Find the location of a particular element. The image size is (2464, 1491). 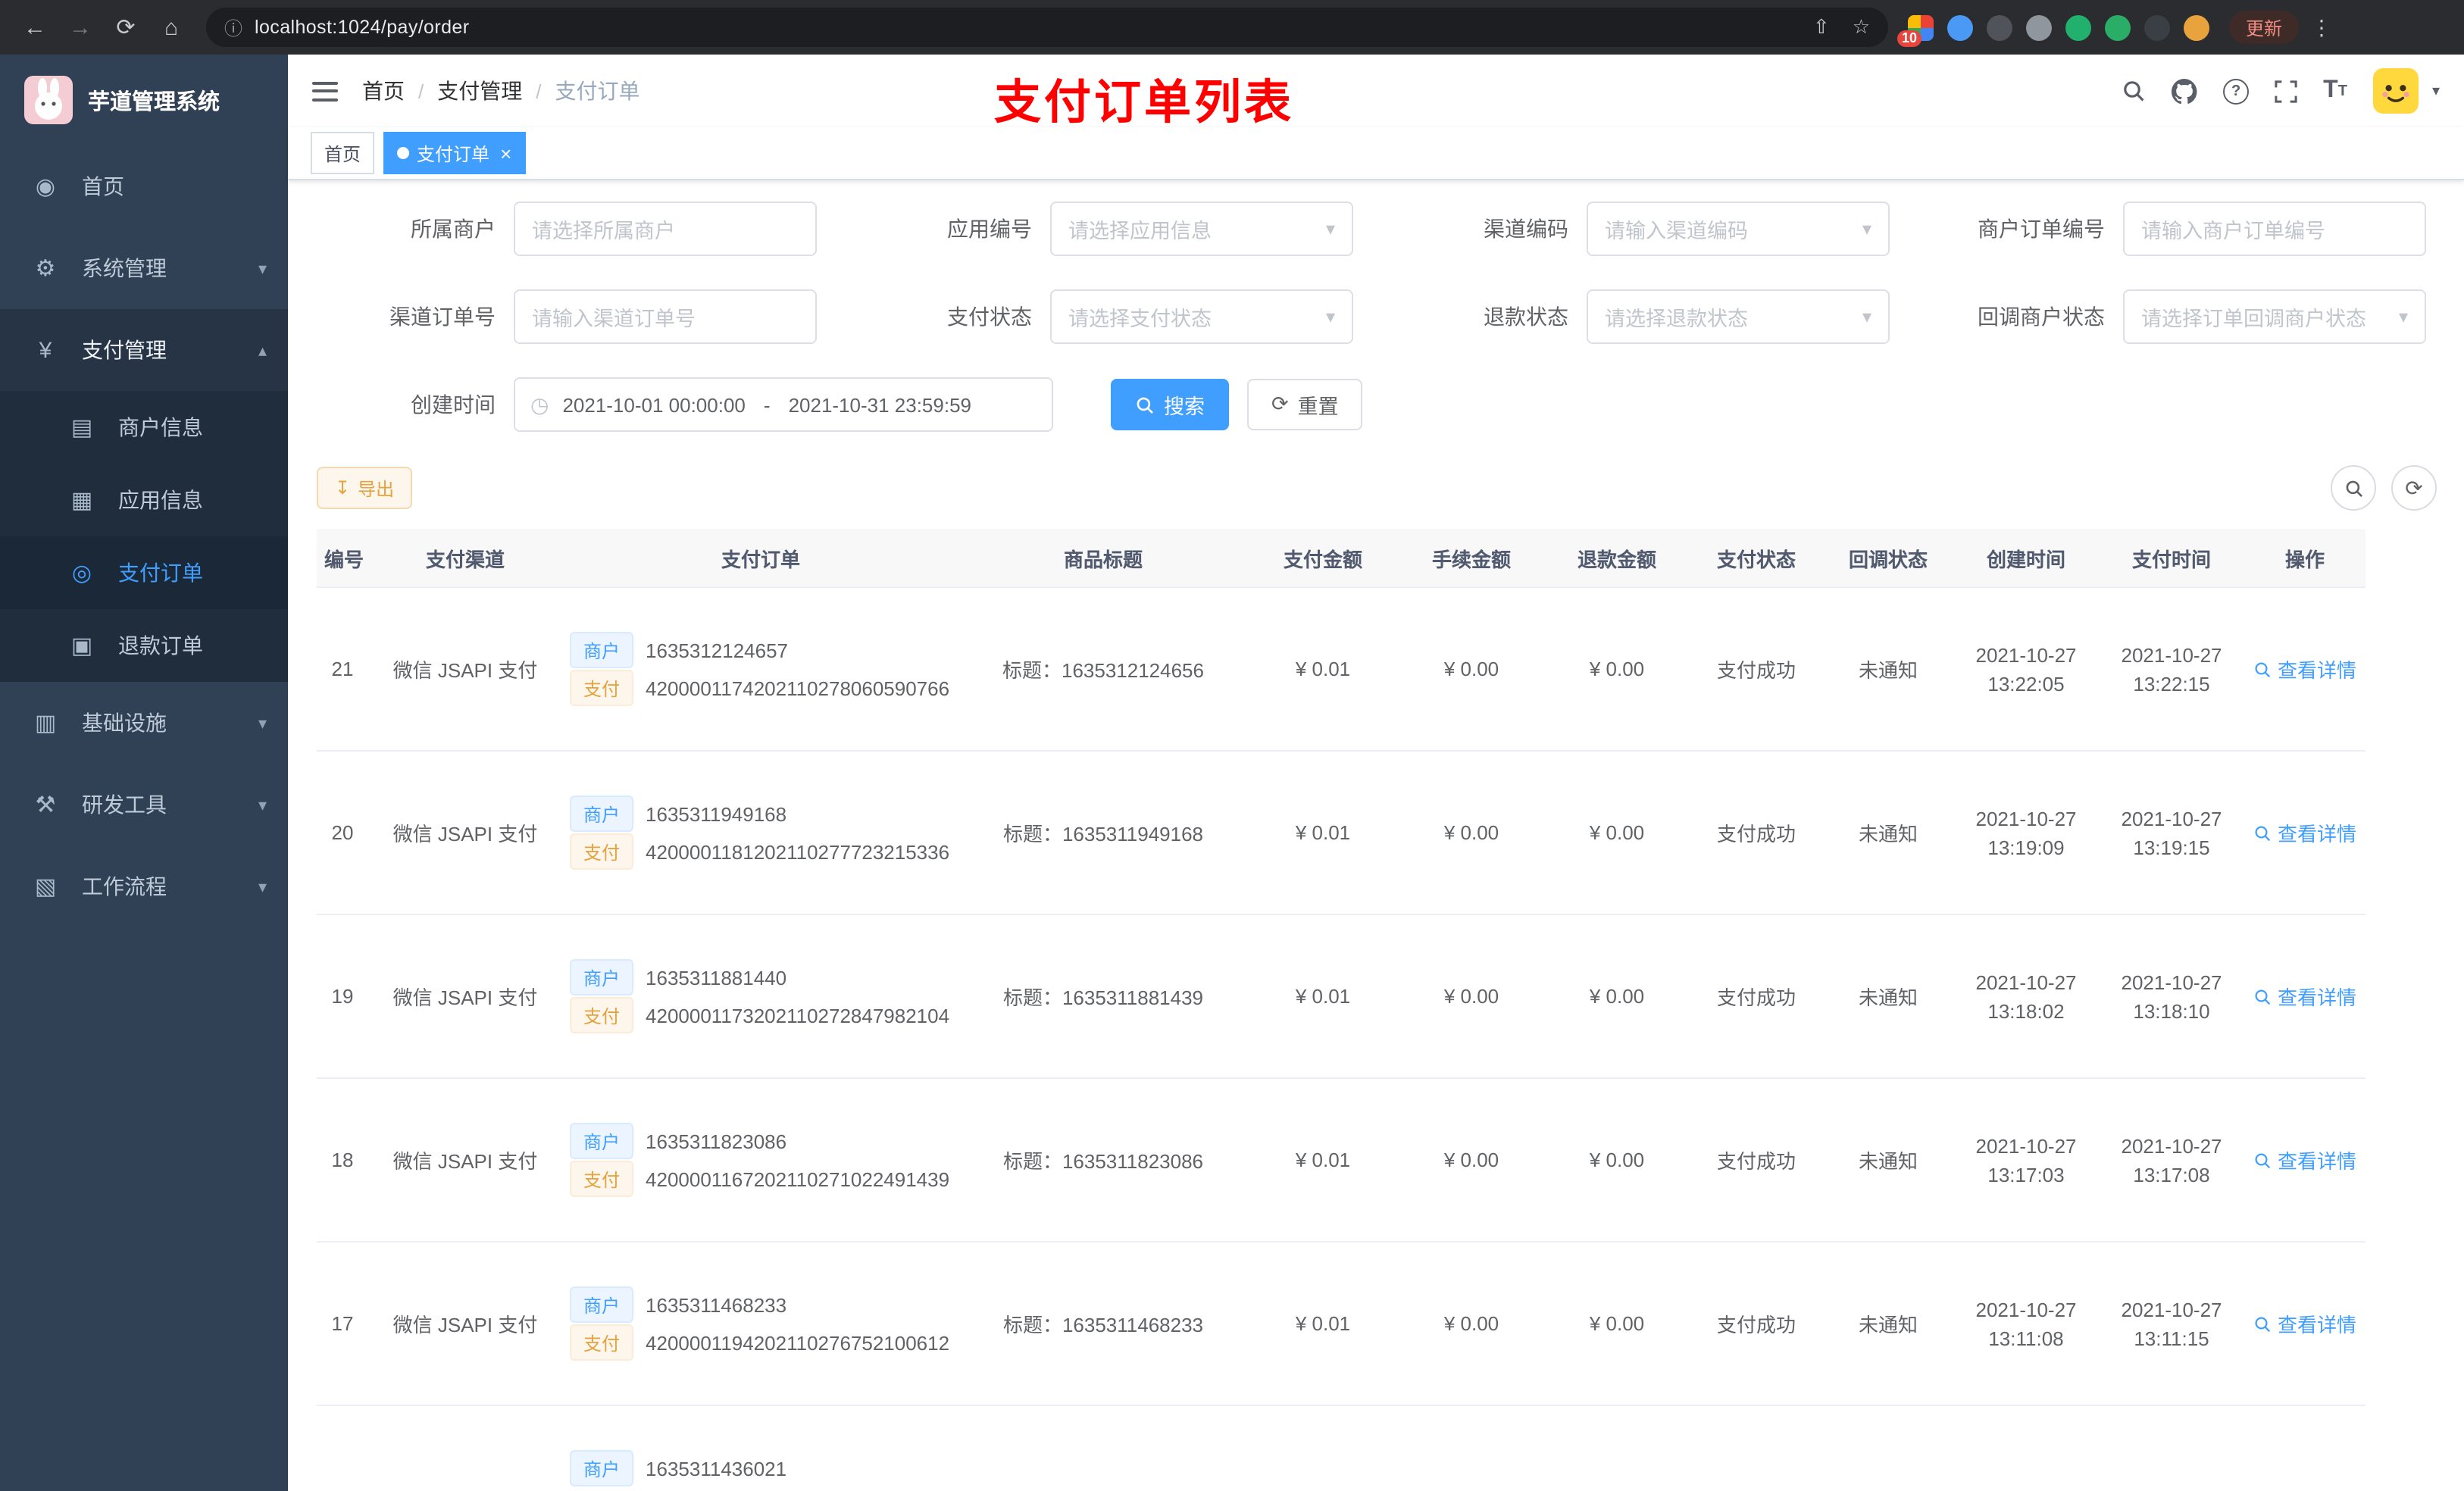

filter-item: 所属商户 请选择所属商户 is located at coordinates (567, 229).